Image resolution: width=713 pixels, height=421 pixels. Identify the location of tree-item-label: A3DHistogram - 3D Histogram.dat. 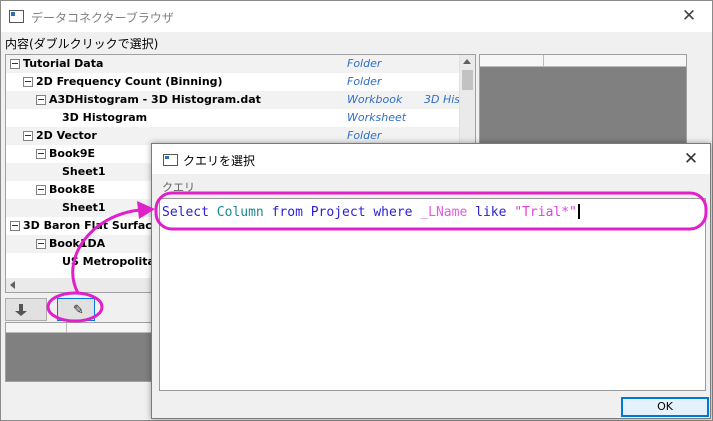
(155, 99).